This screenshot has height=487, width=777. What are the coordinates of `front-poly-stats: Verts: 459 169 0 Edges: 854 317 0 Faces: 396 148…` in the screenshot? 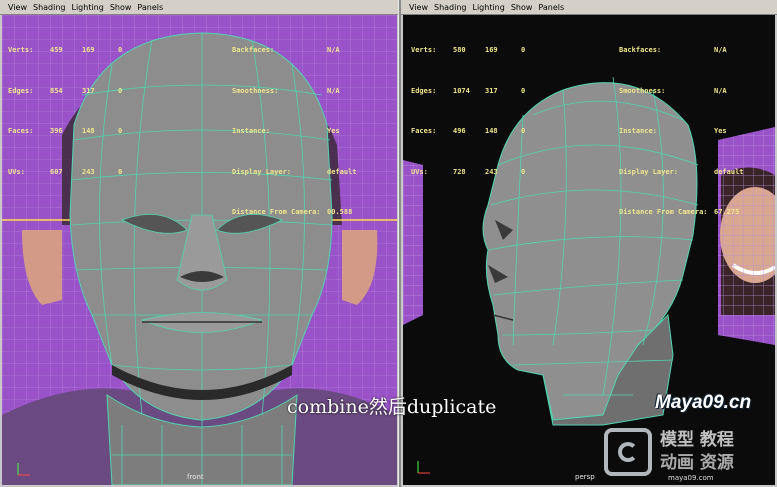 It's located at (65, 111).